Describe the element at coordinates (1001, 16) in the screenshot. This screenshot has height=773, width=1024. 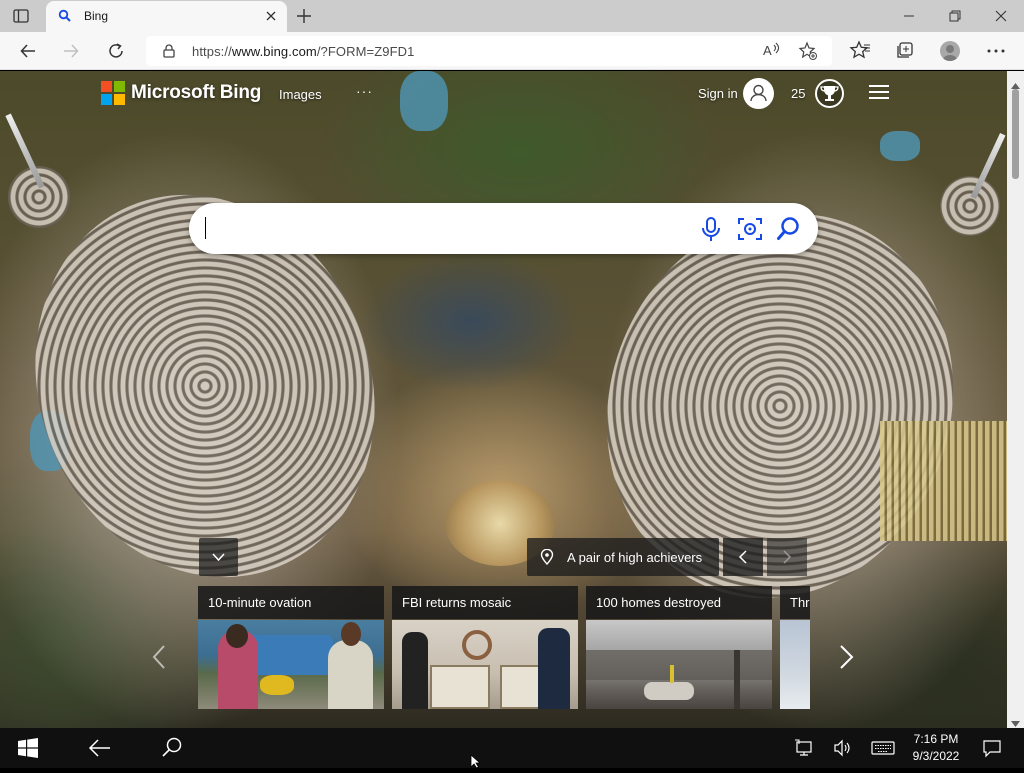
I see `close-window-button` at that location.